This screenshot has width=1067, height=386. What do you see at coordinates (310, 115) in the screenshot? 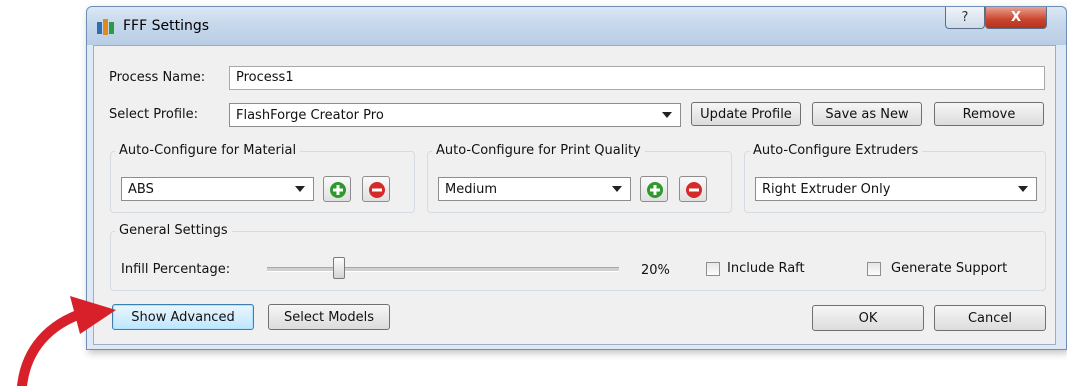
I see `profile-selected: FlashForge Creator Pro` at bounding box center [310, 115].